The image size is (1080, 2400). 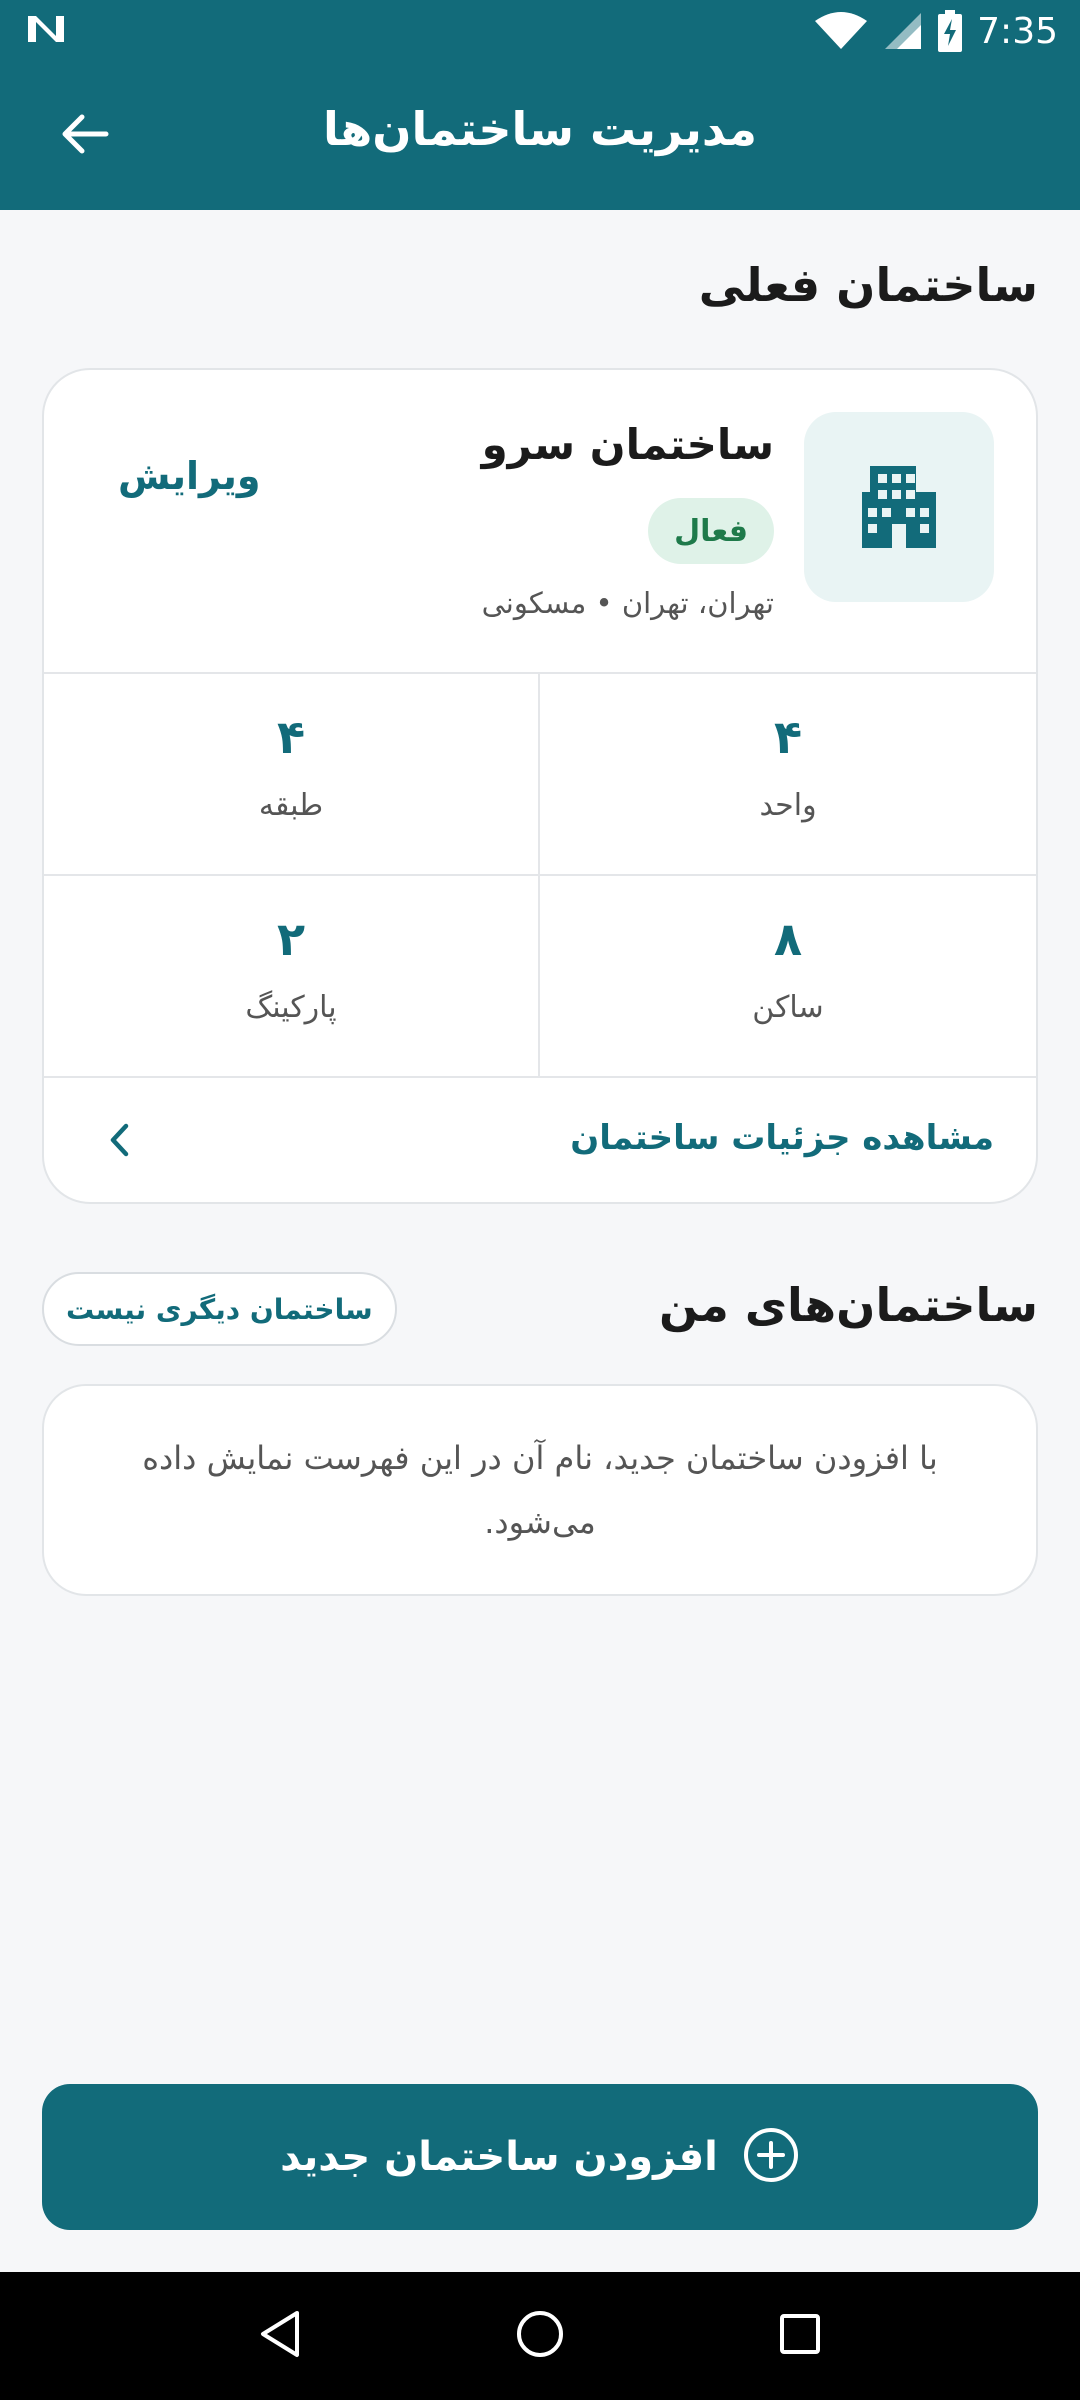 I want to click on battery-charging-icon, so click(x=950, y=31).